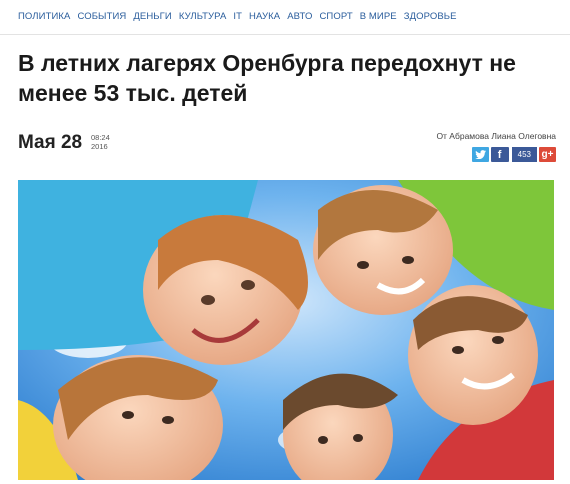 The height and width of the screenshot is (484, 570). I want to click on article-author: От Абрамова Лиана Олеговна, so click(496, 136).